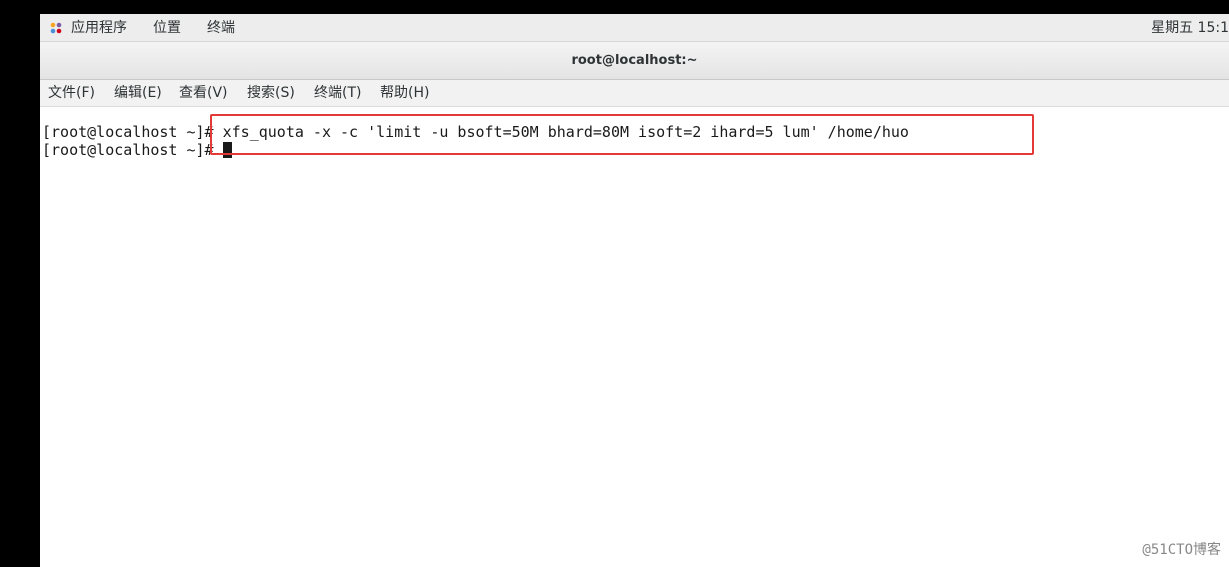 This screenshot has height=567, width=1229. What do you see at coordinates (138, 93) in the screenshot?
I see `menu-edit: 编辑(E)` at bounding box center [138, 93].